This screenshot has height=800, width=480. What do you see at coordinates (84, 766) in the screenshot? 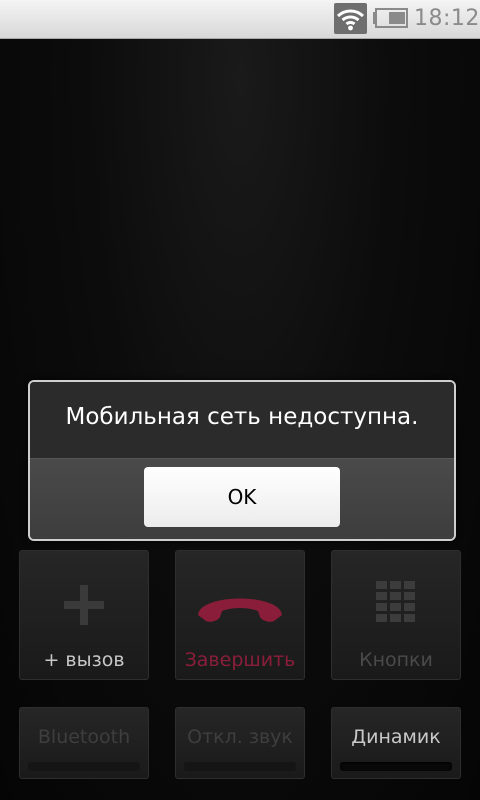
I see `bluetooth-indicator` at bounding box center [84, 766].